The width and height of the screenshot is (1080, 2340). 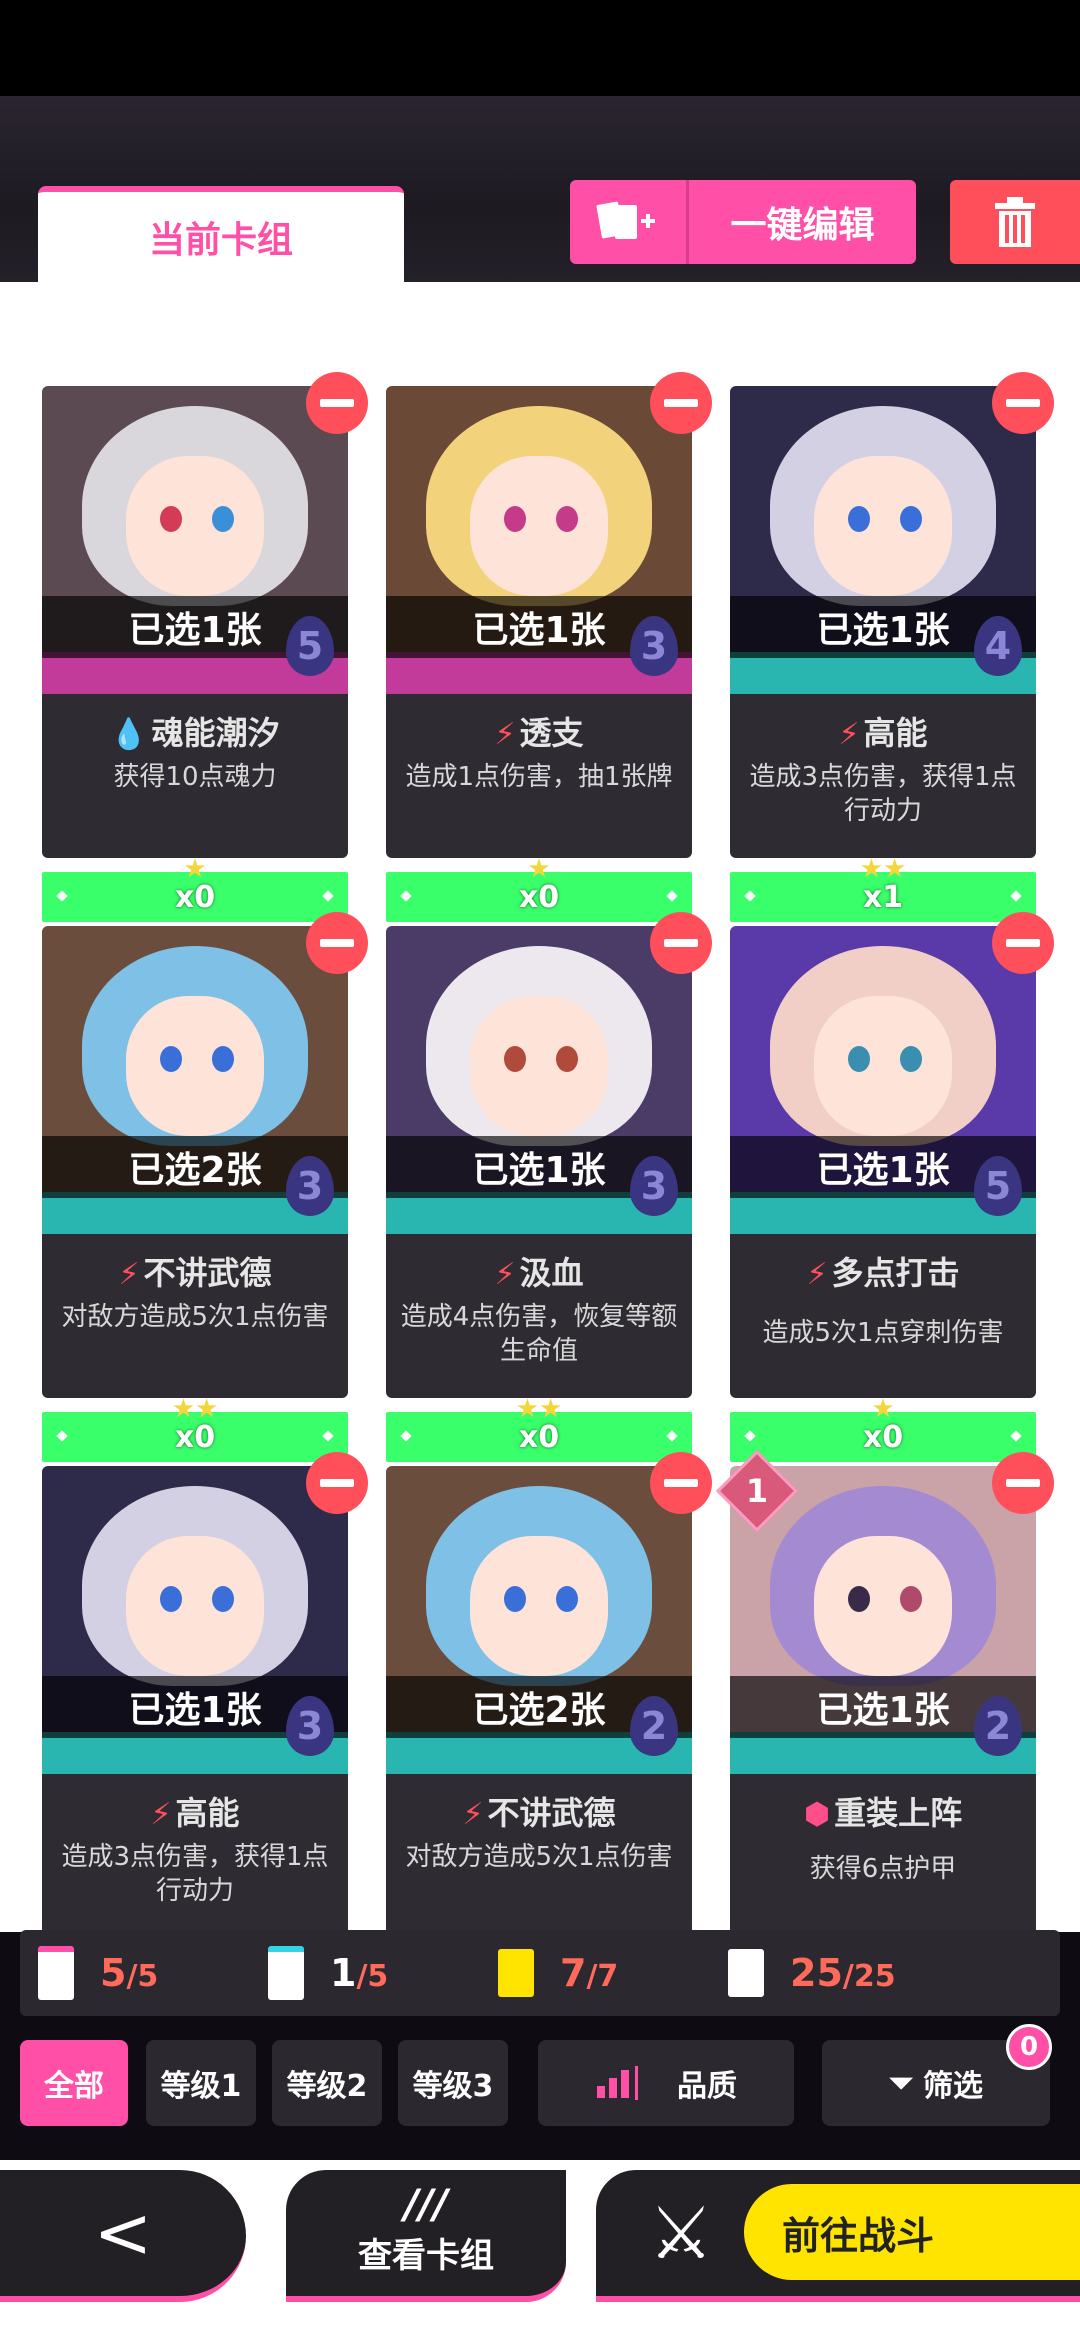 I want to click on pink-card-icon, so click(x=56, y=1973).